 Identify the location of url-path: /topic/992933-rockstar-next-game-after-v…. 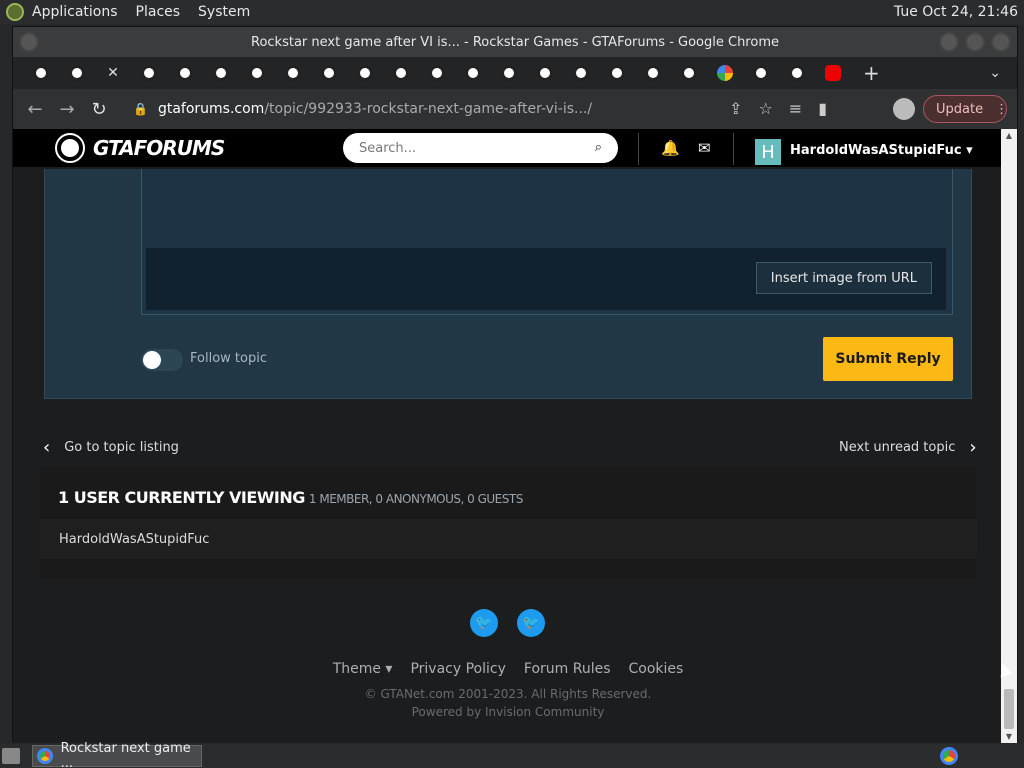
(428, 109).